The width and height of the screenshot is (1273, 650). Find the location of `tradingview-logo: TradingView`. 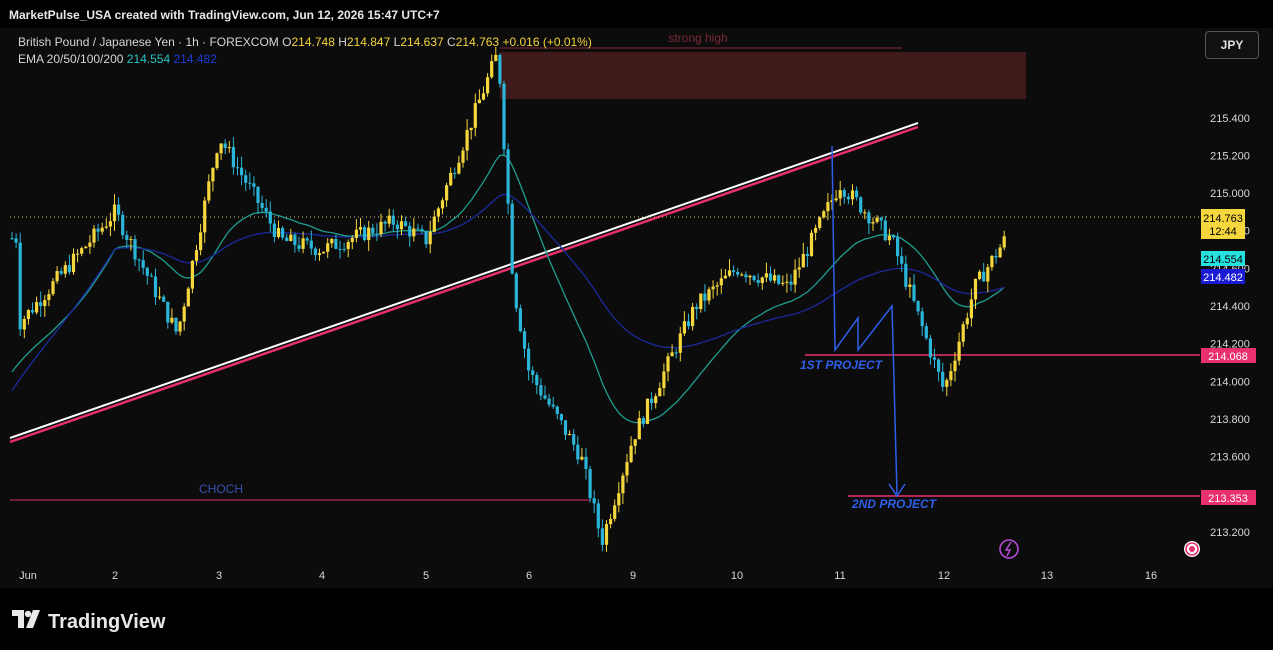

tradingview-logo: TradingView is located at coordinates (88, 622).